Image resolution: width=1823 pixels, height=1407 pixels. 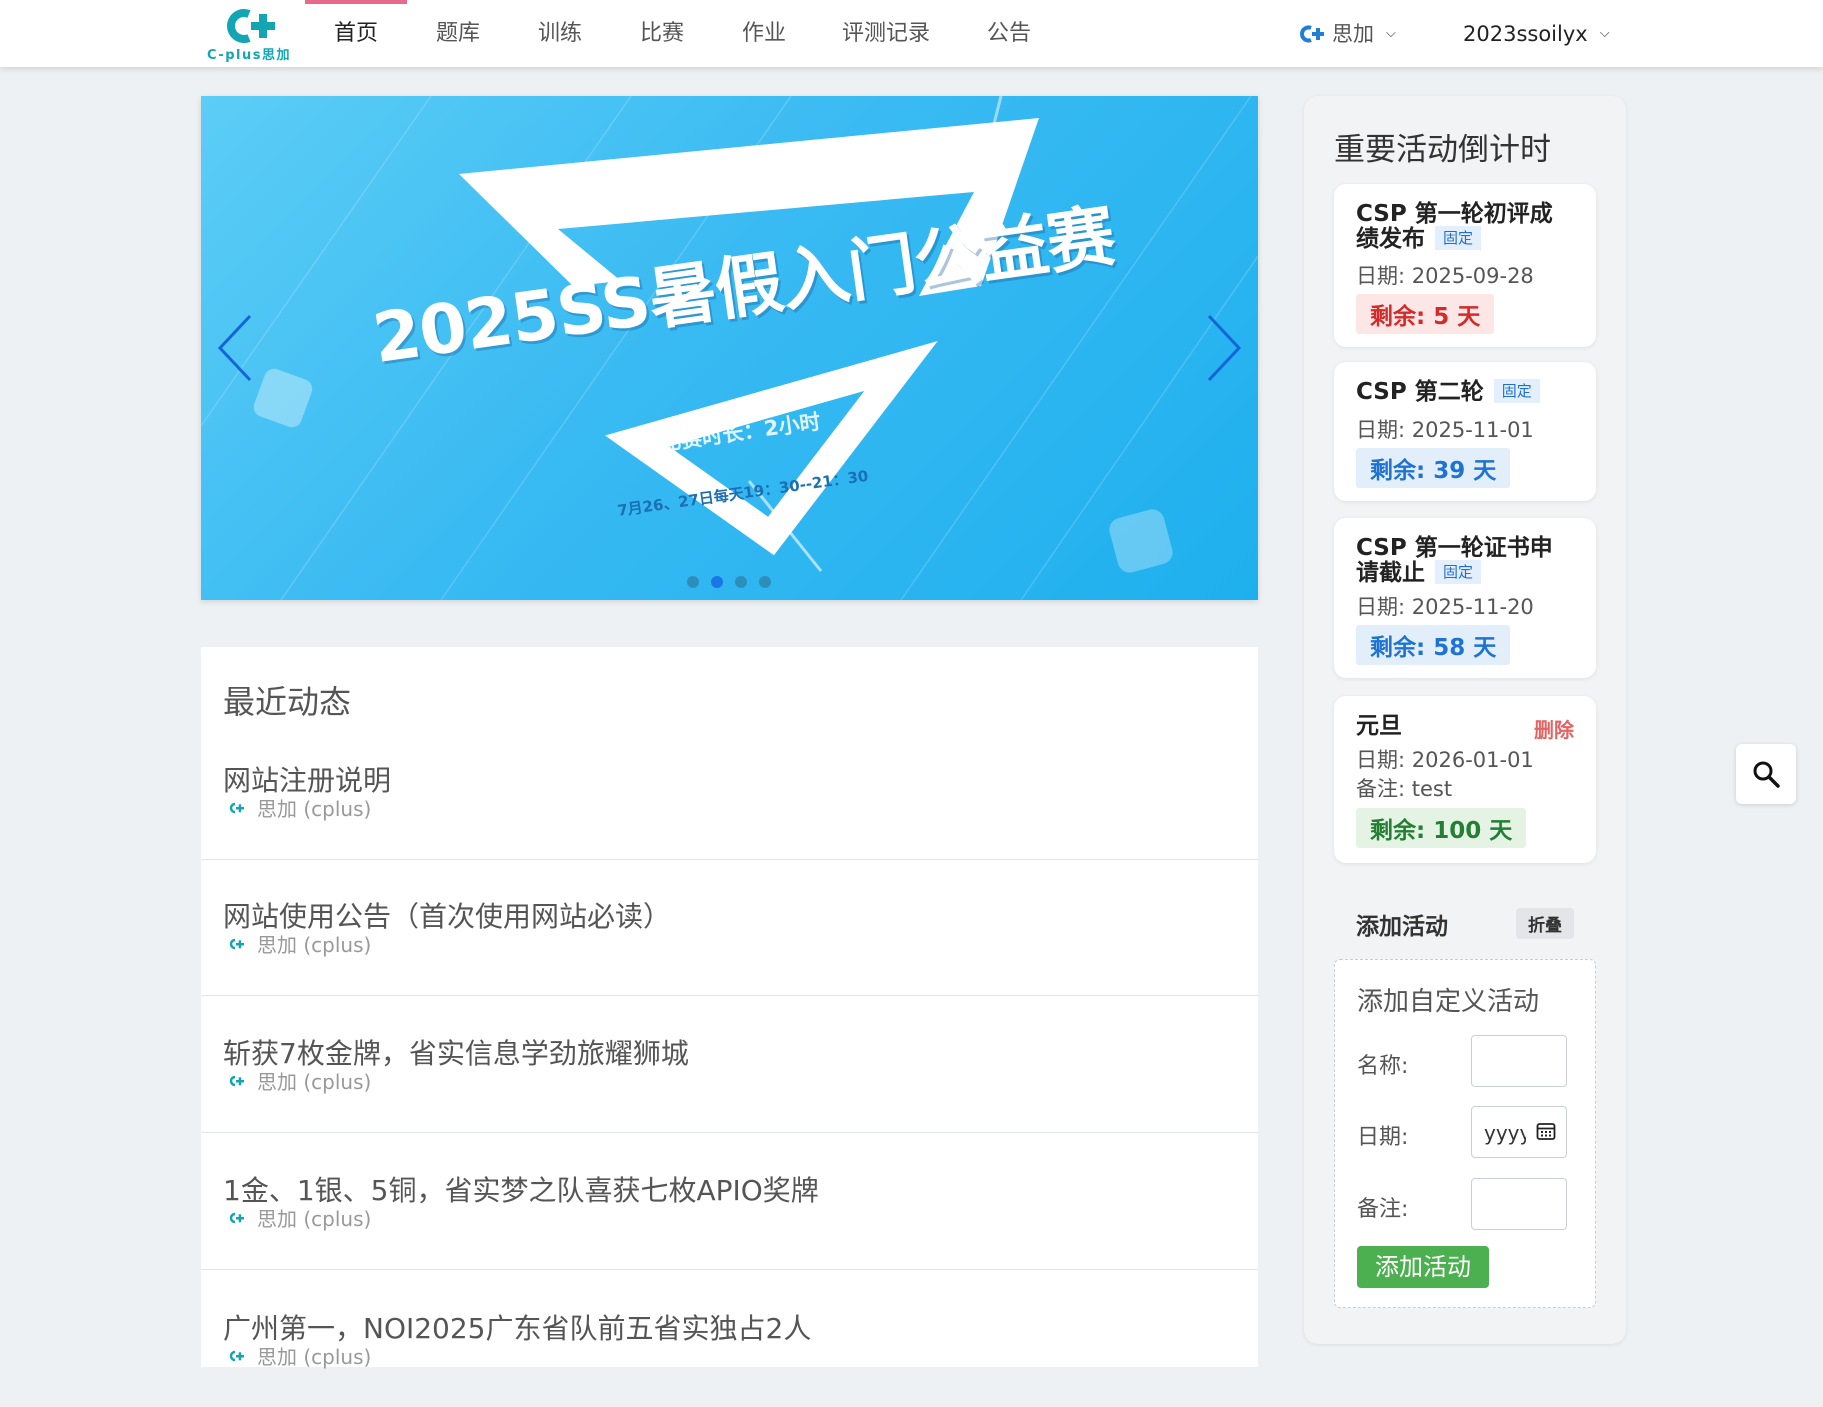 I want to click on site-logo: C-plus思加, so click(x=252, y=35).